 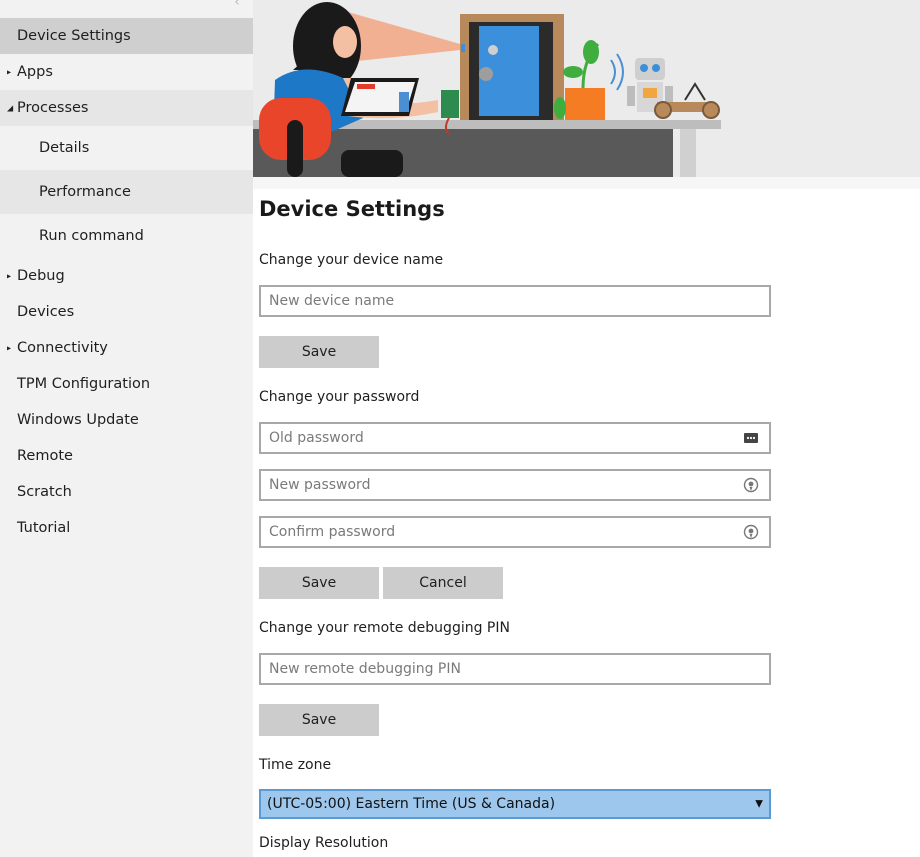 What do you see at coordinates (295, 765) in the screenshot?
I see `timezone-label: Time zone` at bounding box center [295, 765].